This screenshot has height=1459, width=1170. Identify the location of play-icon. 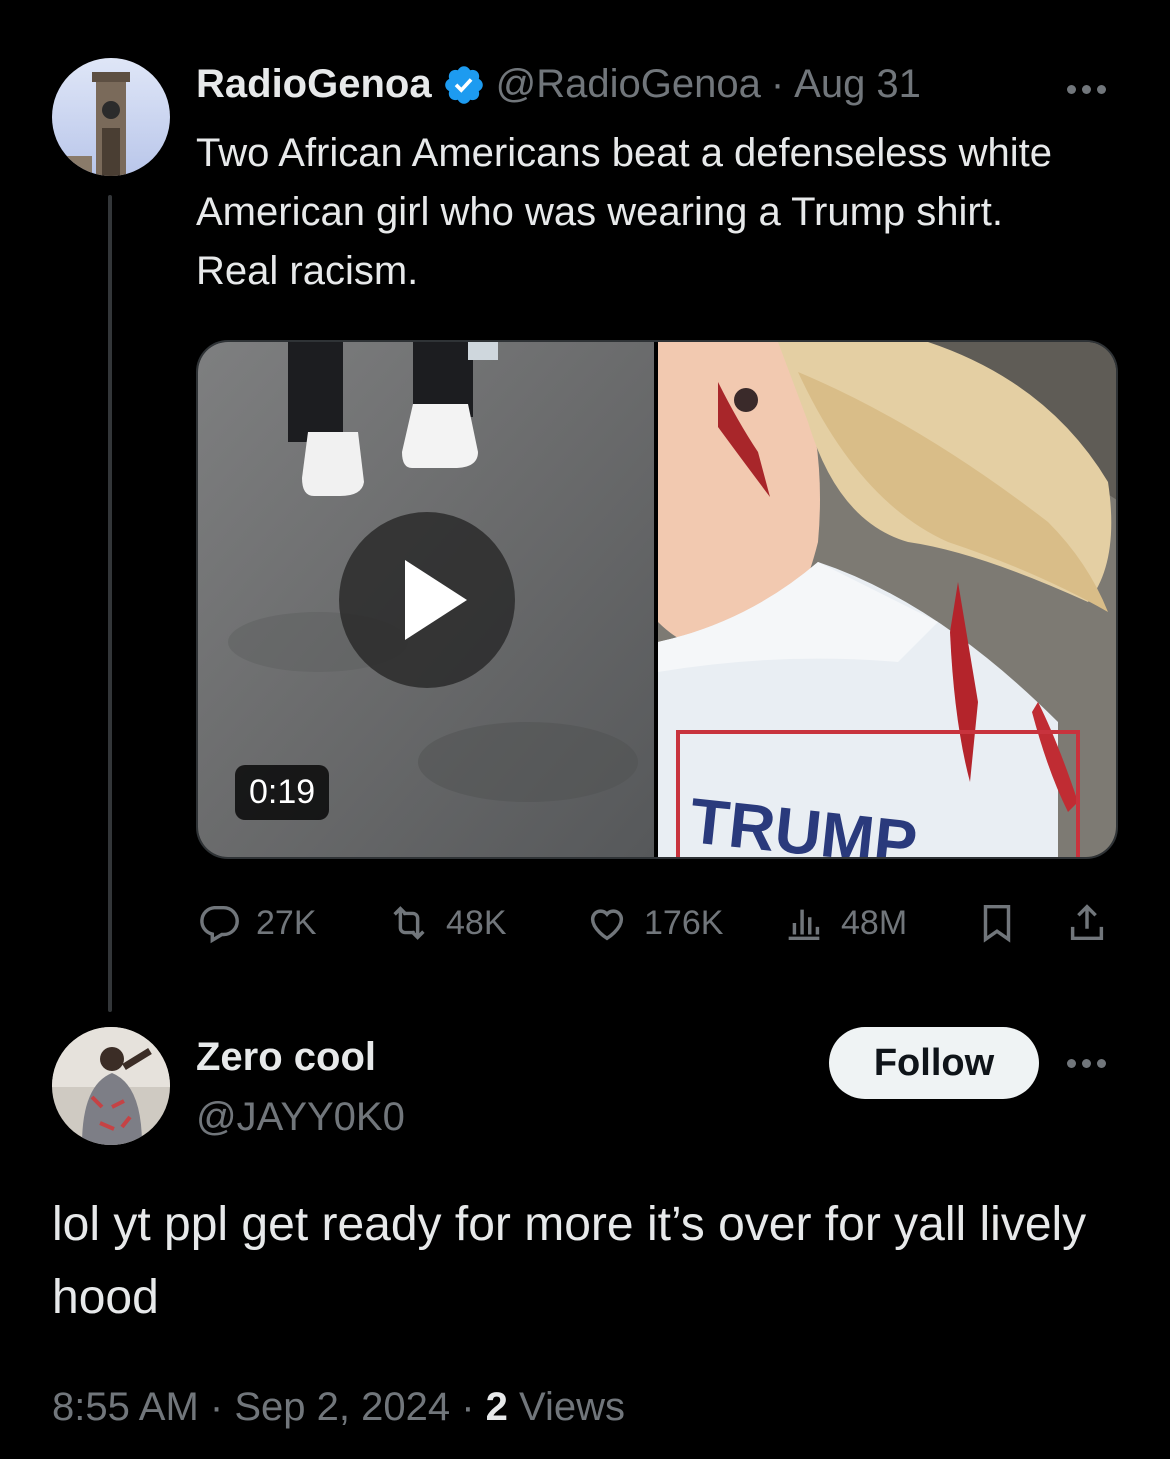
(427, 600).